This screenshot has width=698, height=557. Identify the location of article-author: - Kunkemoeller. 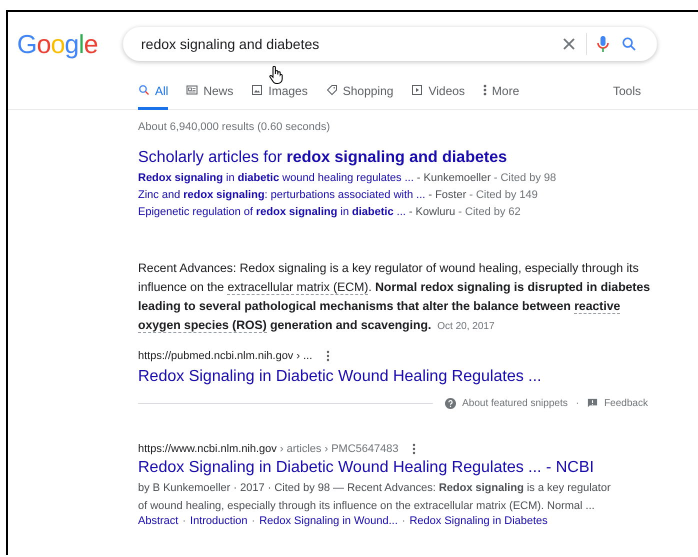
(453, 178).